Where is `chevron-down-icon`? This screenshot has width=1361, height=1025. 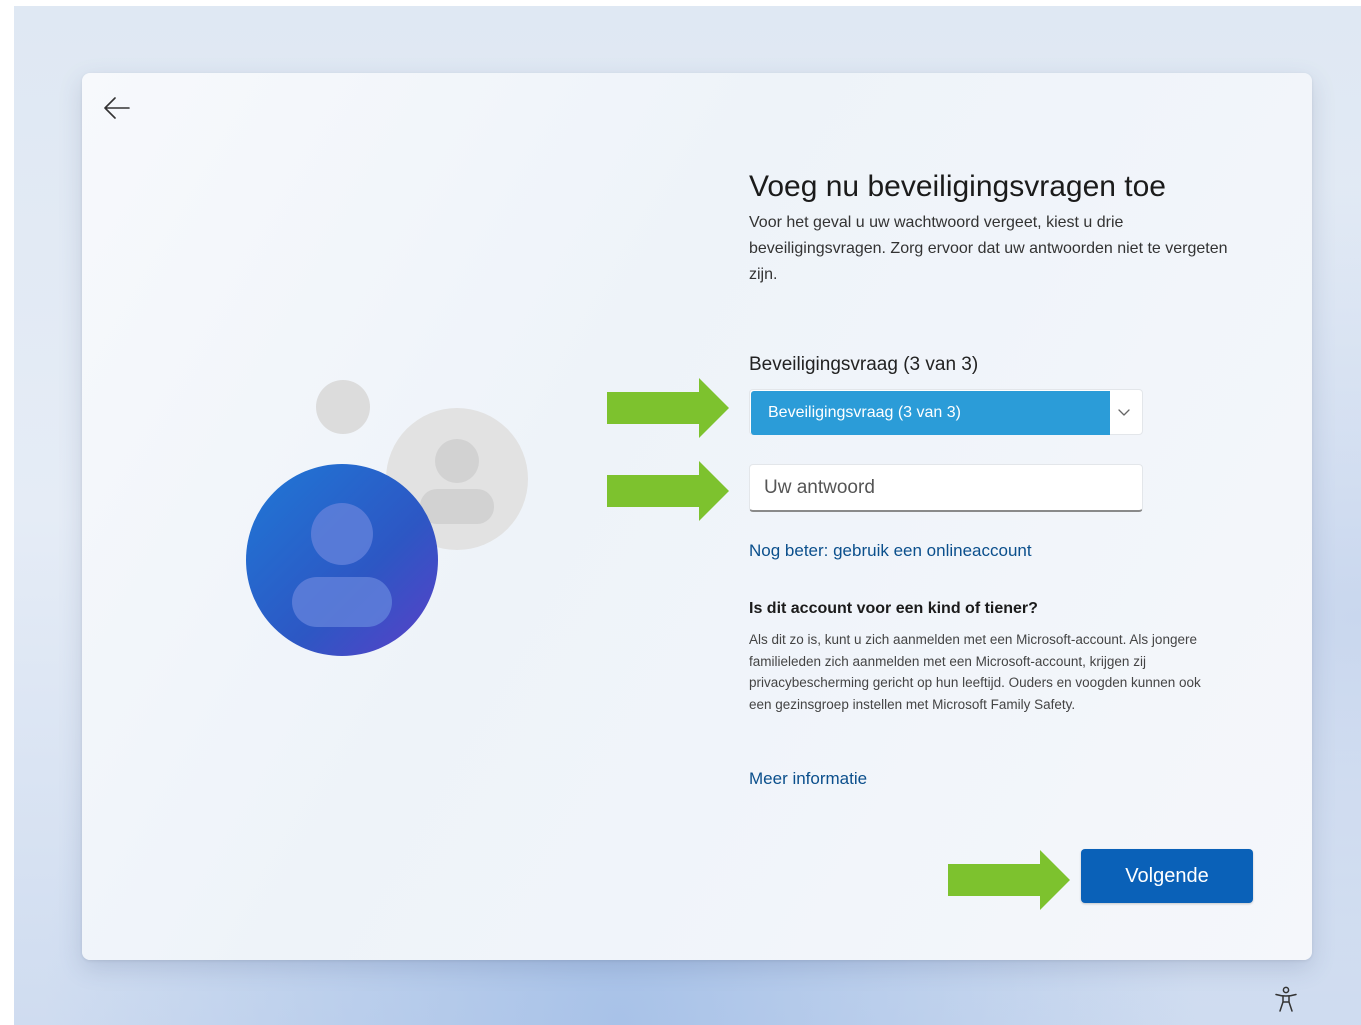 chevron-down-icon is located at coordinates (1124, 412).